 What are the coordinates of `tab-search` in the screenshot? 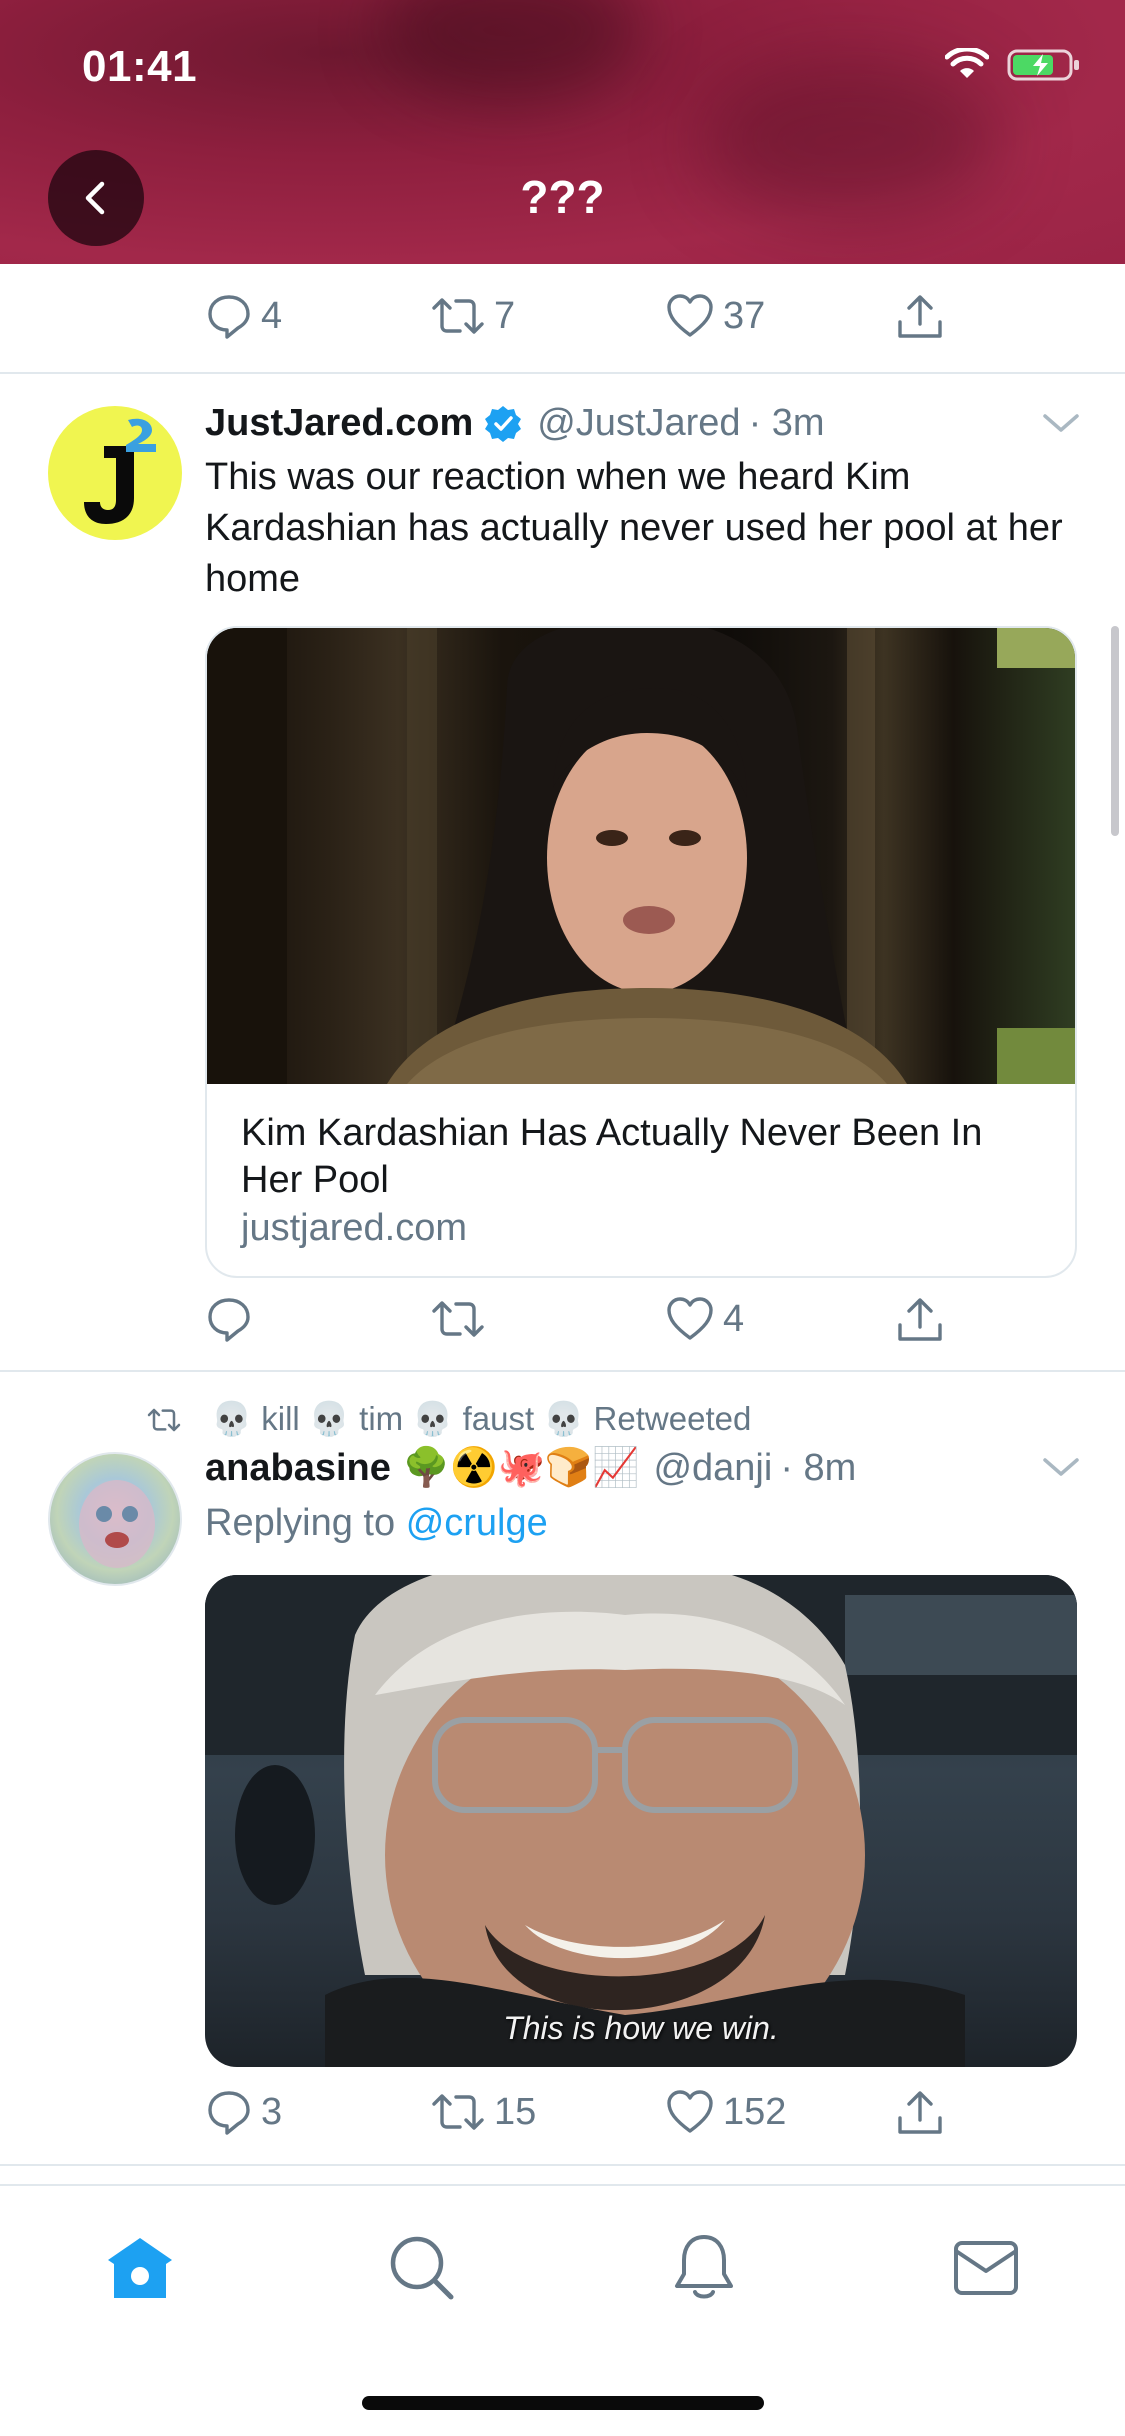 It's located at (422, 2268).